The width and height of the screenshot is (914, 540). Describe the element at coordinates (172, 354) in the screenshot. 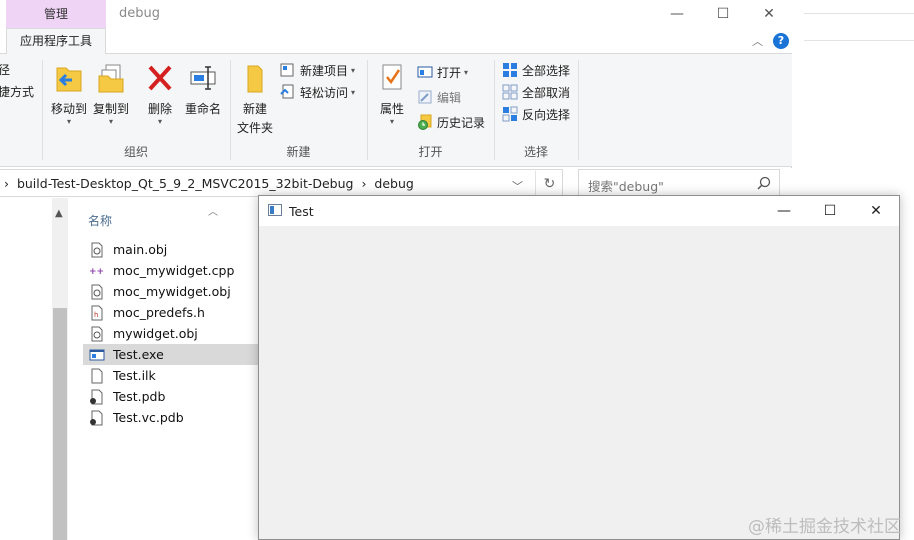

I see `list-item-selected: Test.exe` at that location.